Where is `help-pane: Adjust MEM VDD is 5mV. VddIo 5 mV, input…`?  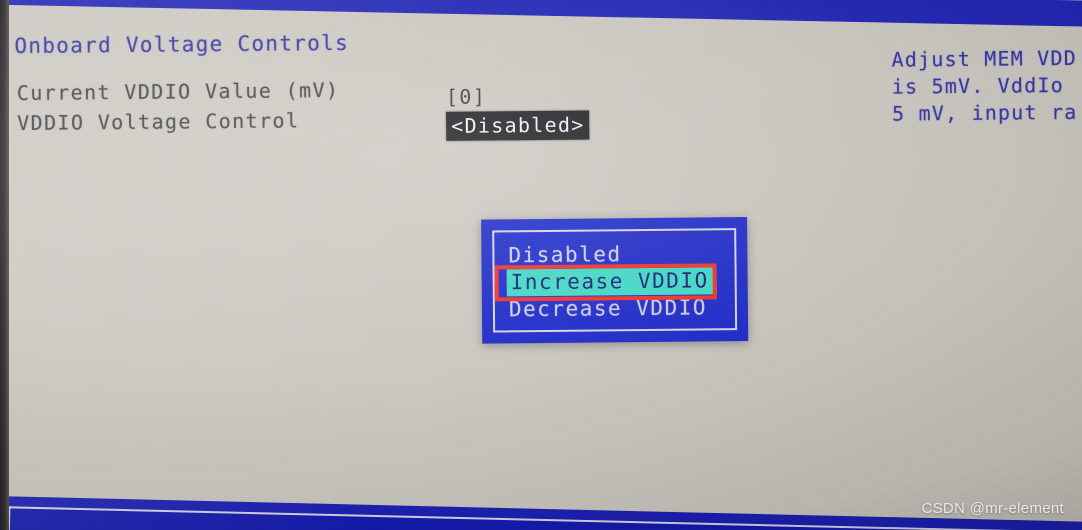
help-pane: Adjust MEM VDD is 5mV. VddIo 5 mV, input… is located at coordinates (986, 85).